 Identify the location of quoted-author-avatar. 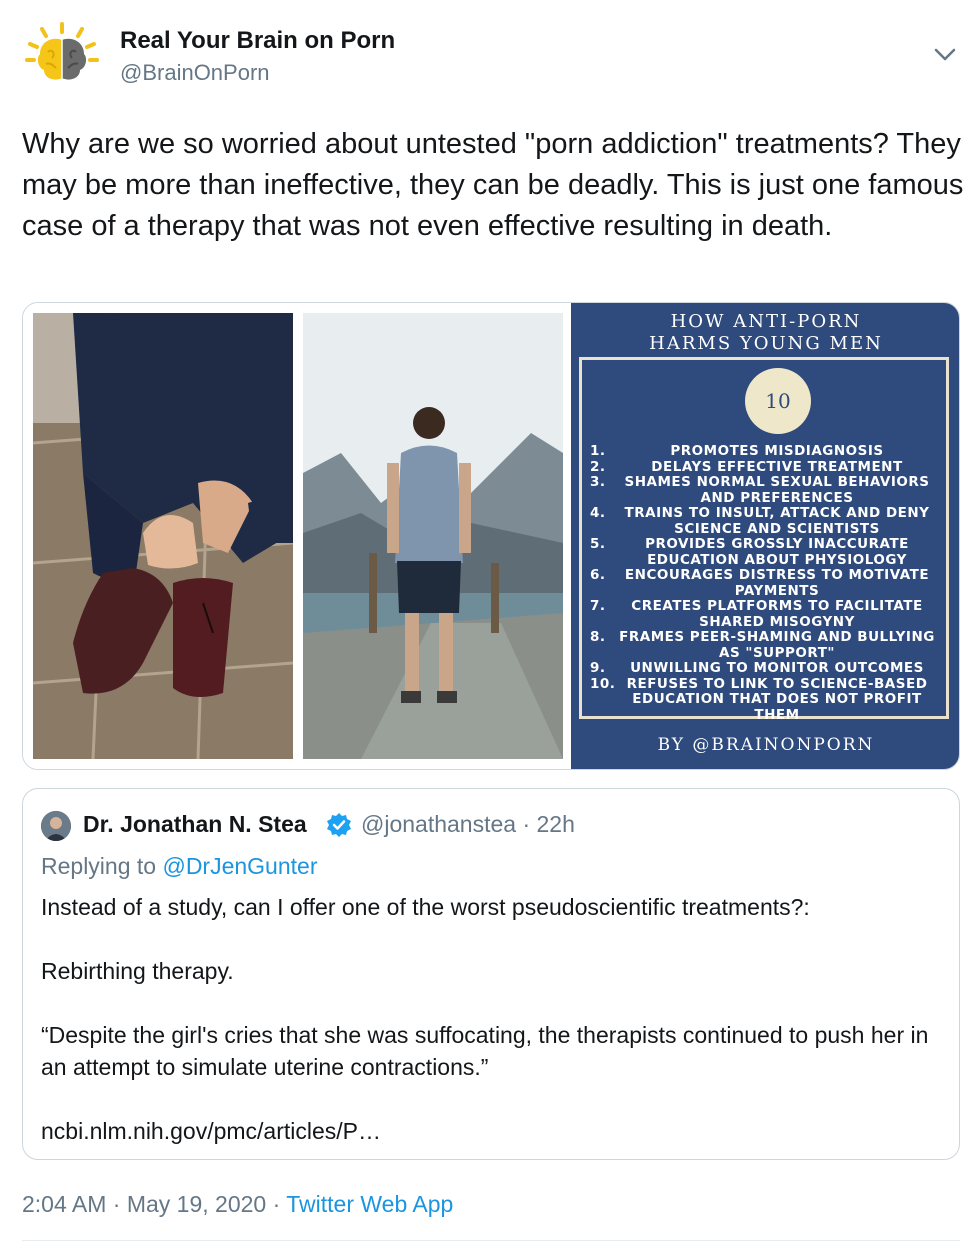
(56, 826).